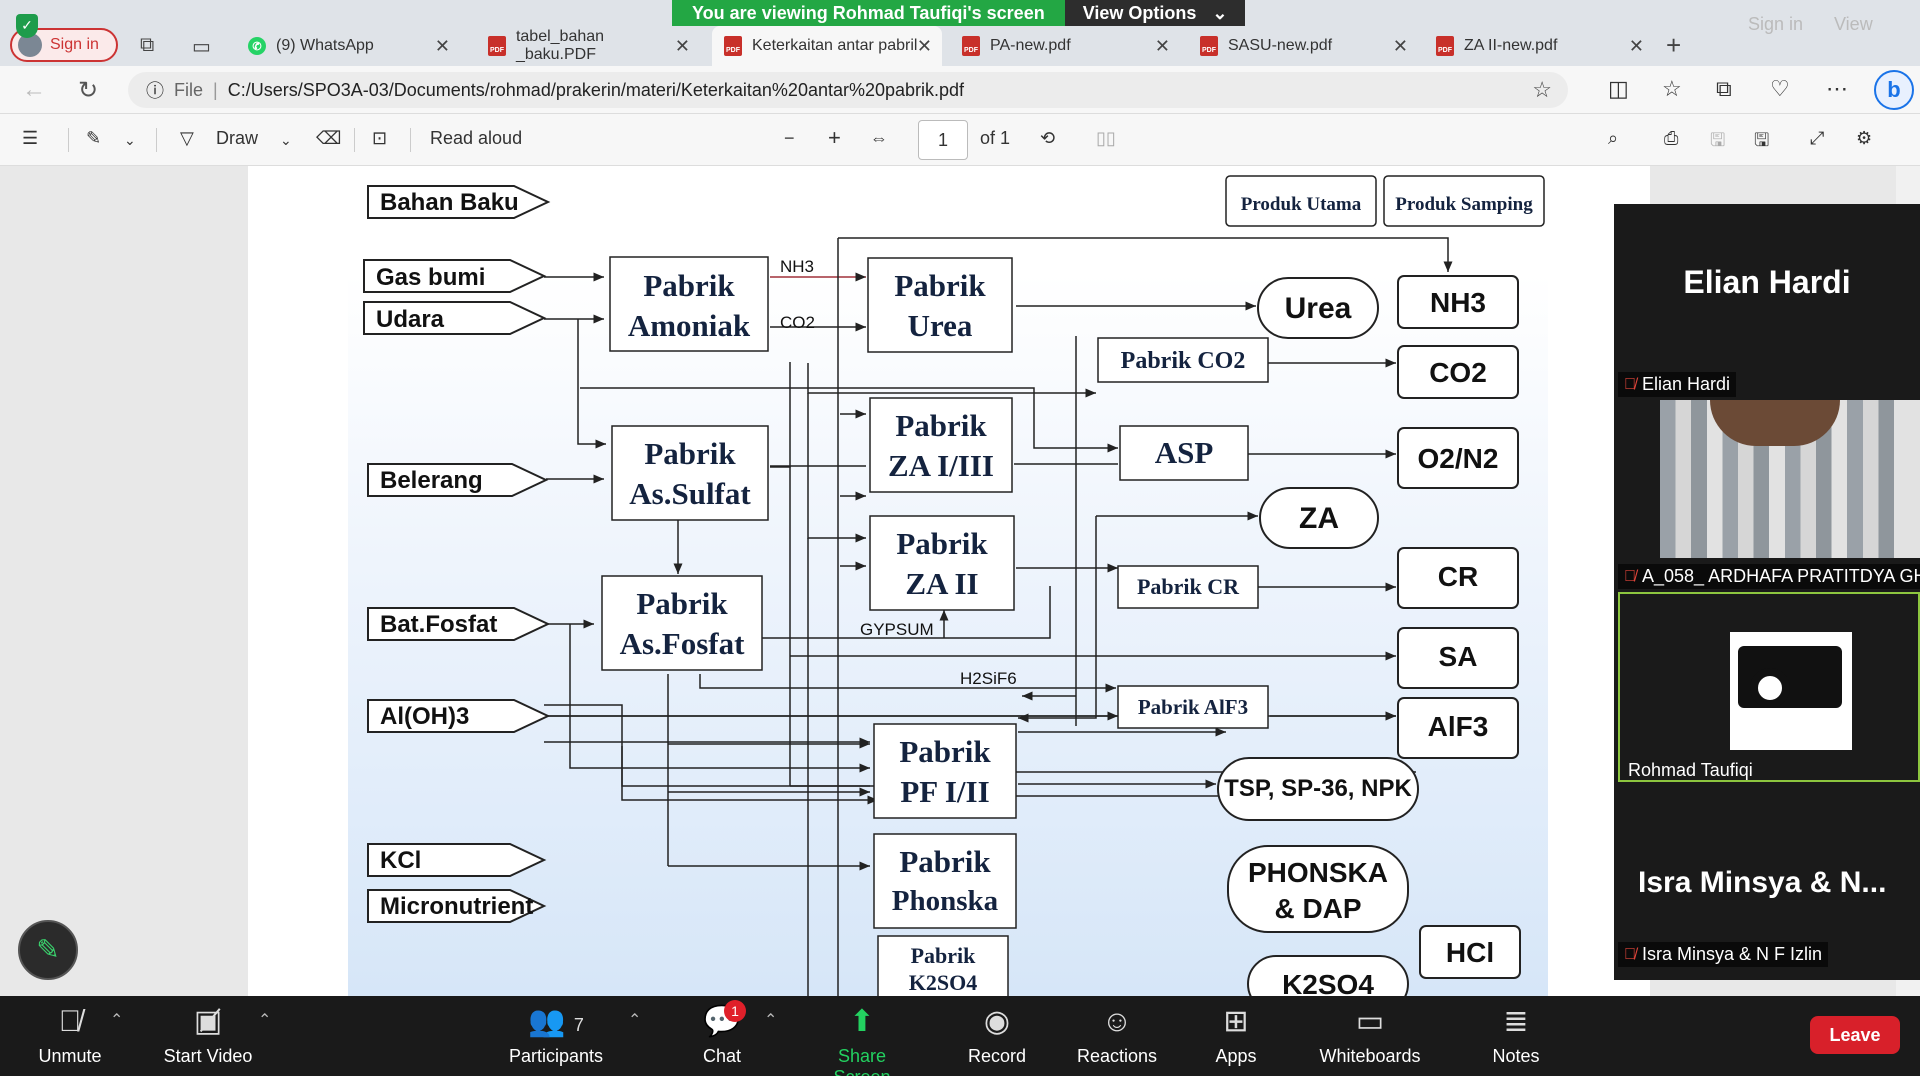 This screenshot has height=1076, width=1920. Describe the element at coordinates (1775, 24) in the screenshot. I see `overlay-sign-in: Sign in` at that location.